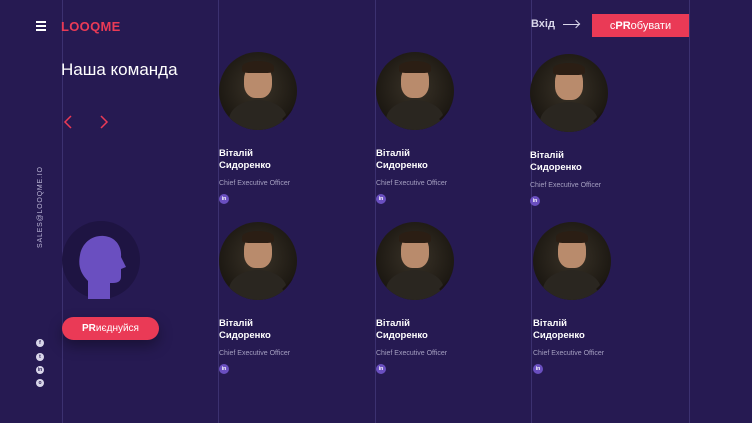  What do you see at coordinates (89, 328) in the screenshot?
I see `join-highlight: PR` at bounding box center [89, 328].